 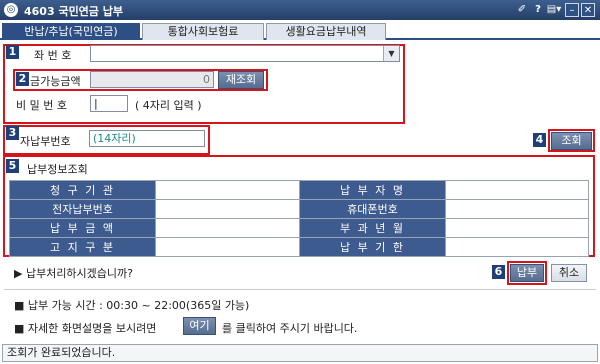 I want to click on header-payer-name: 납 부 자 명, so click(x=372, y=190).